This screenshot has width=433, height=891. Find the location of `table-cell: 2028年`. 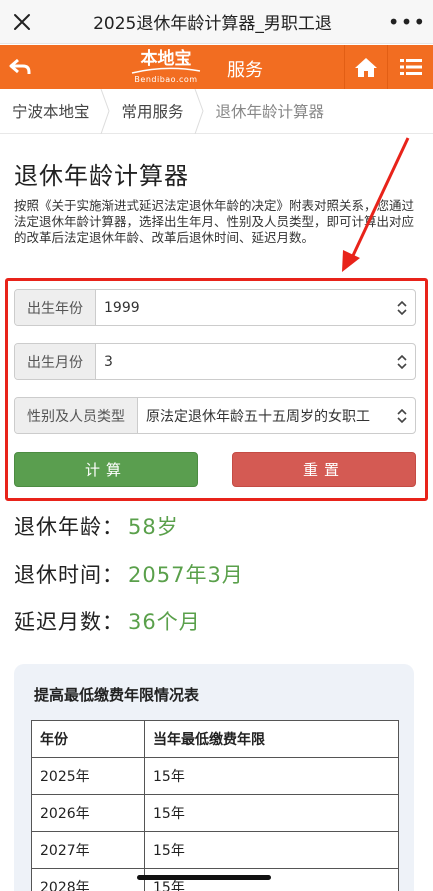

table-cell: 2028年 is located at coordinates (88, 879).